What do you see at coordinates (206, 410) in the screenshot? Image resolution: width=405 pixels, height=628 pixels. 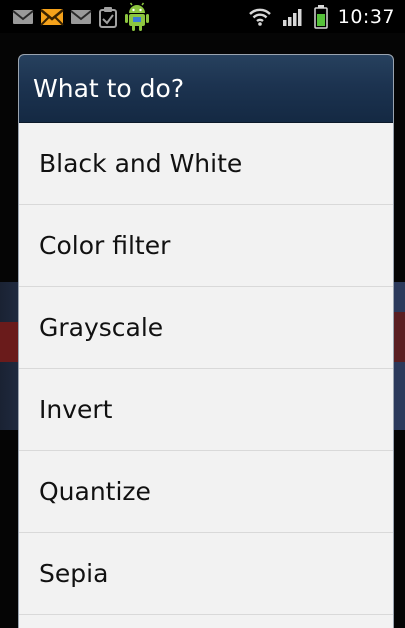 I see `option-invert: Invert` at bounding box center [206, 410].